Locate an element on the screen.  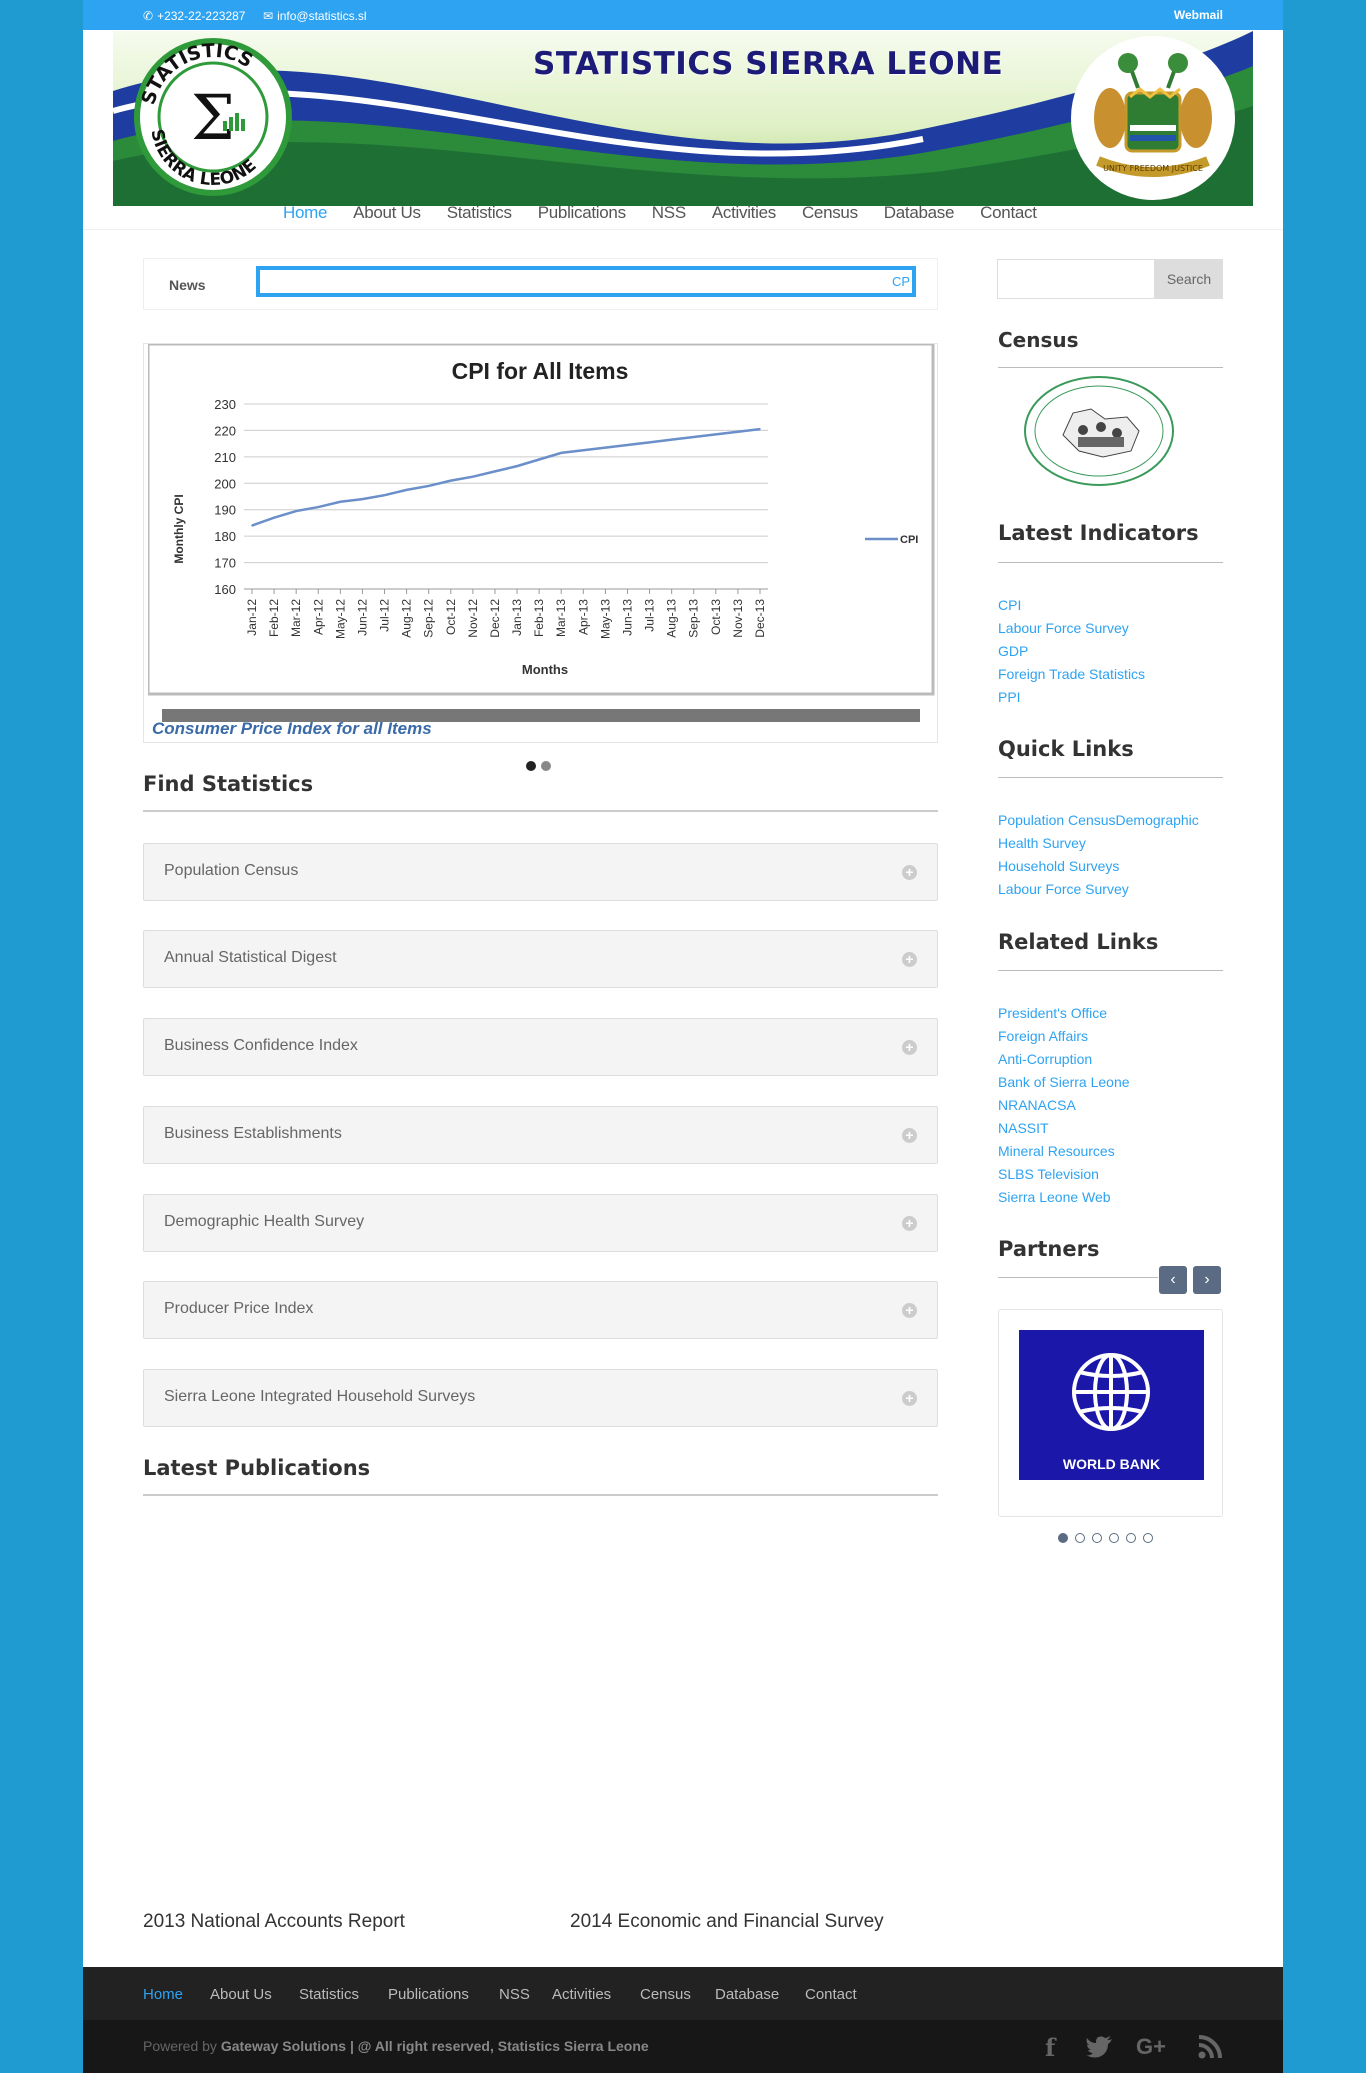
related-link-anti-corruption: Anti-Corruption is located at coordinates (1045, 1059).